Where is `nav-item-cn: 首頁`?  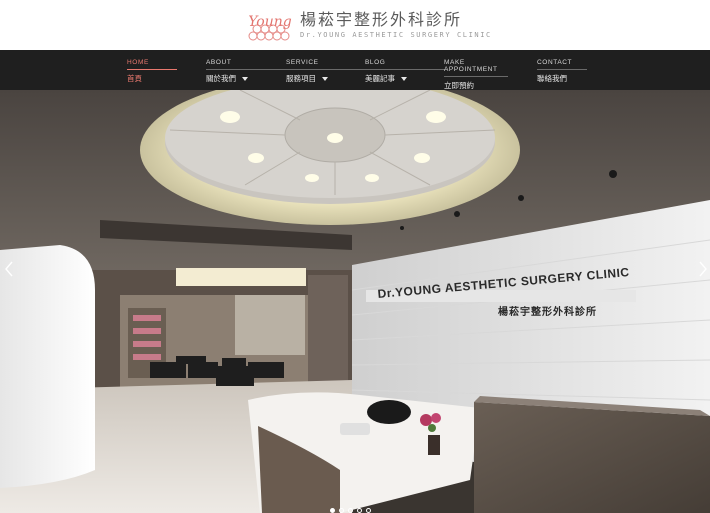
nav-item-cn: 首頁 is located at coordinates (152, 78).